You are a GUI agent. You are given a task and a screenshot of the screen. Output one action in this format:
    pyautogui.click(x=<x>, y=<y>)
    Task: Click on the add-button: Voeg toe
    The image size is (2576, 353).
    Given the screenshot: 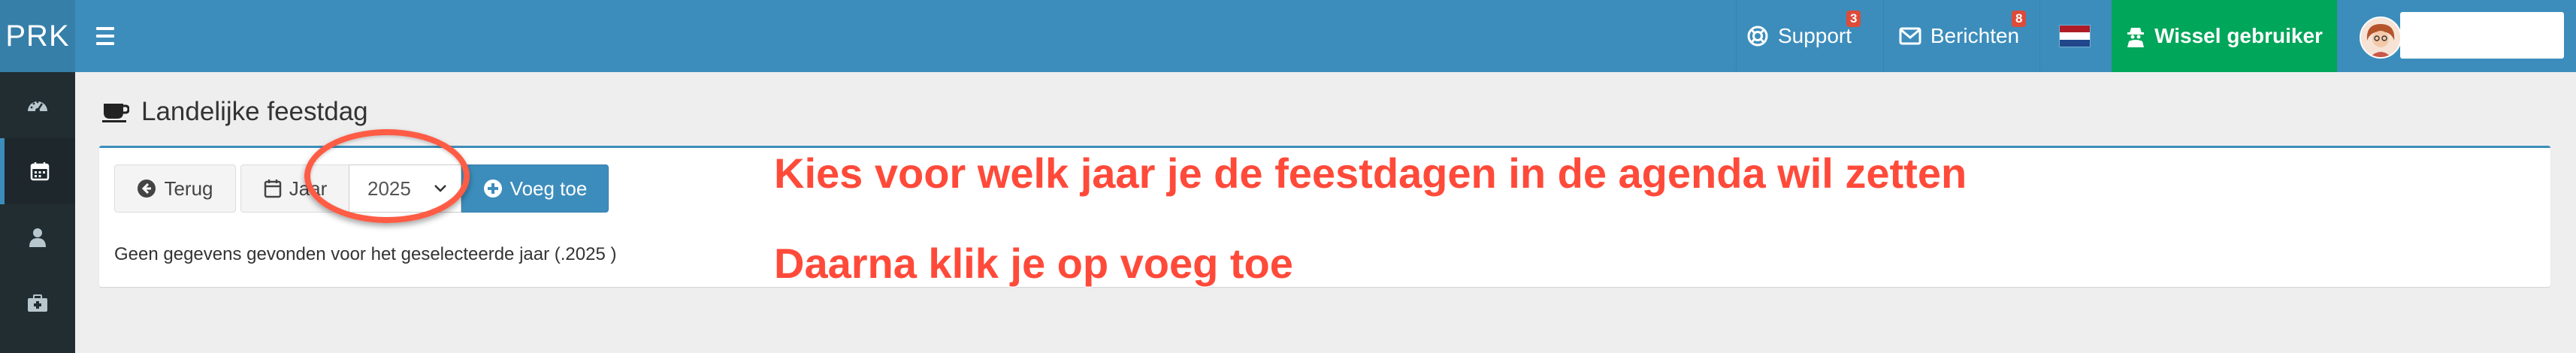 What is the action you would take?
    pyautogui.click(x=535, y=188)
    